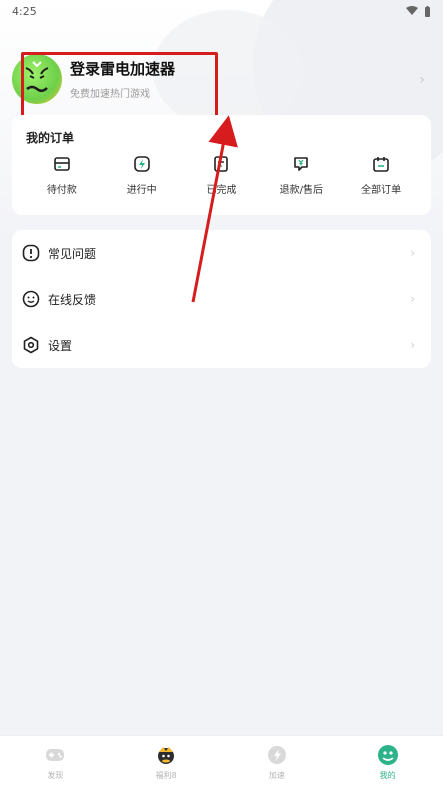 This screenshot has height=789, width=443. I want to click on order-item-completed: 已完成, so click(221, 175).